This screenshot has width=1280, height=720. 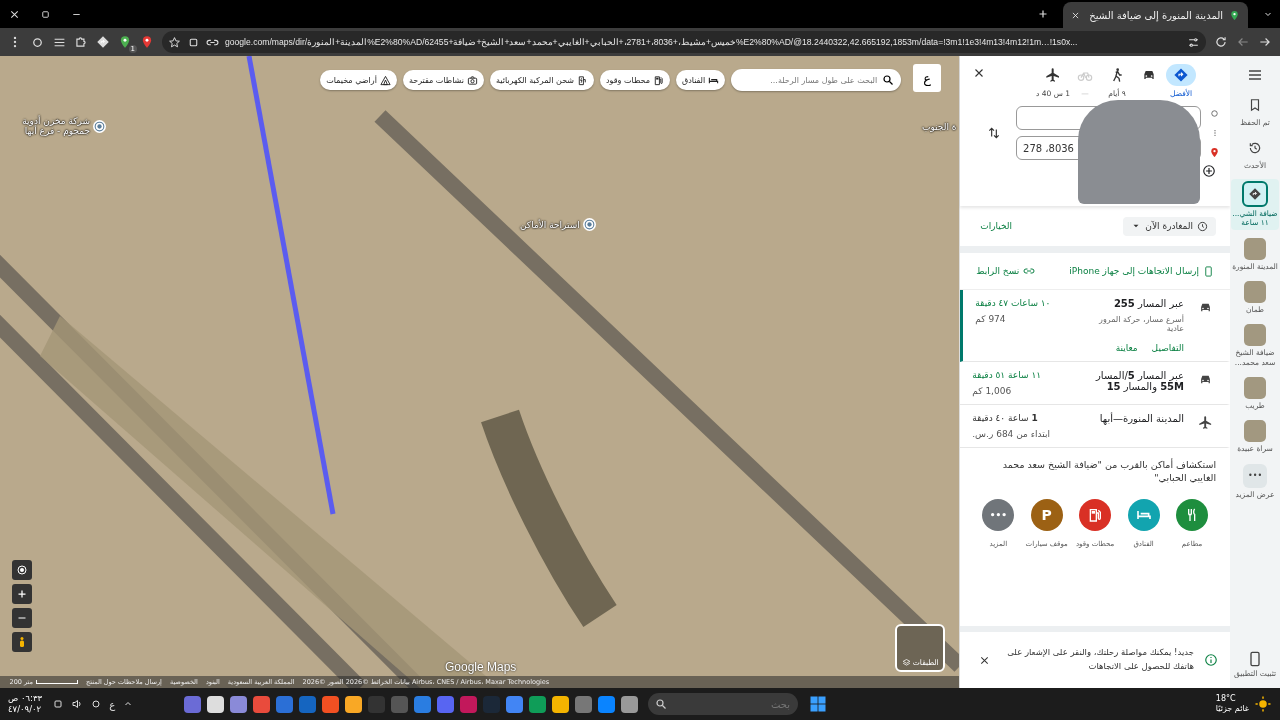 I want to click on start-icon, so click(x=818, y=704).